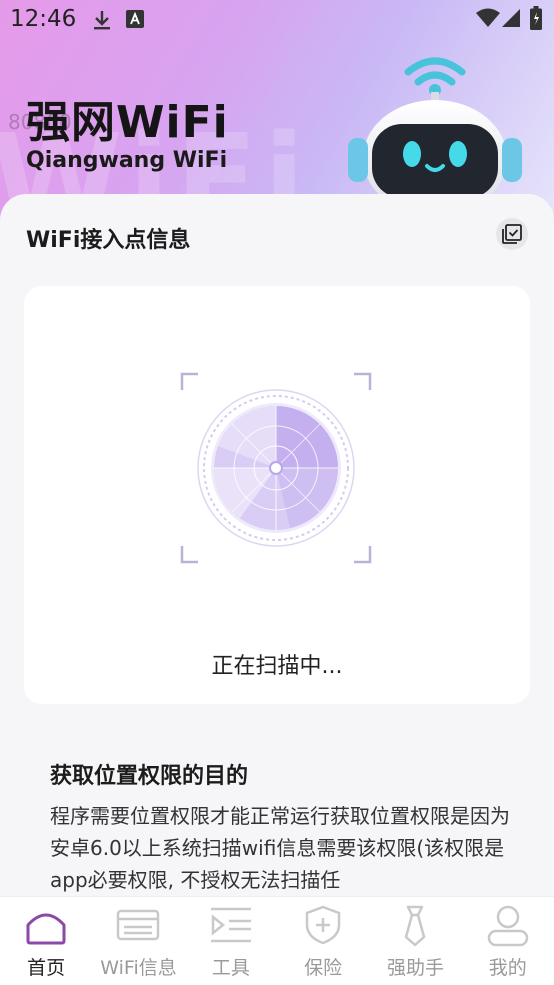  I want to click on status-bar: 12:46, so click(277, 20).